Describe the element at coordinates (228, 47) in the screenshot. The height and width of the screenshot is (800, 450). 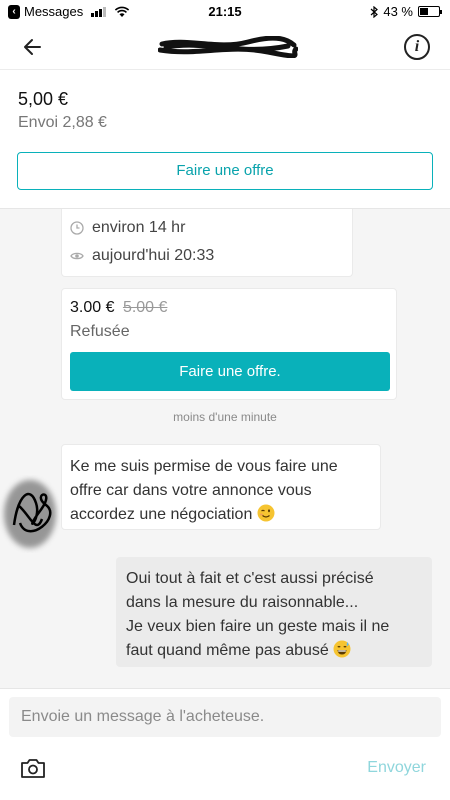
I see `redacted-username` at that location.